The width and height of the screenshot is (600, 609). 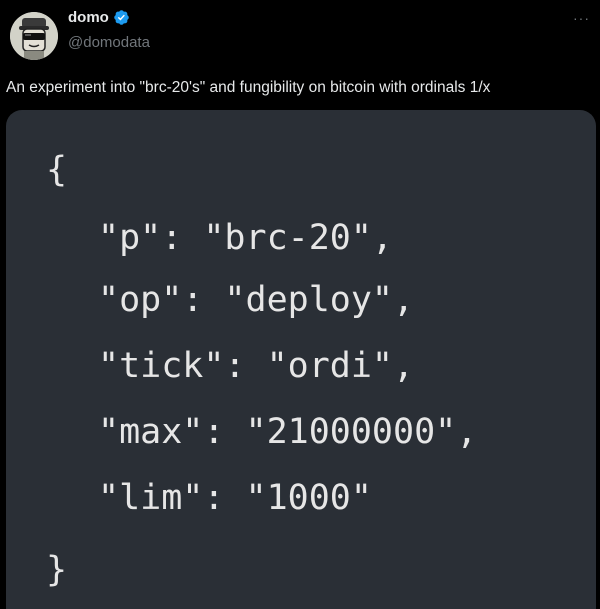 I want to click on author-name-row: domo, so click(x=99, y=17).